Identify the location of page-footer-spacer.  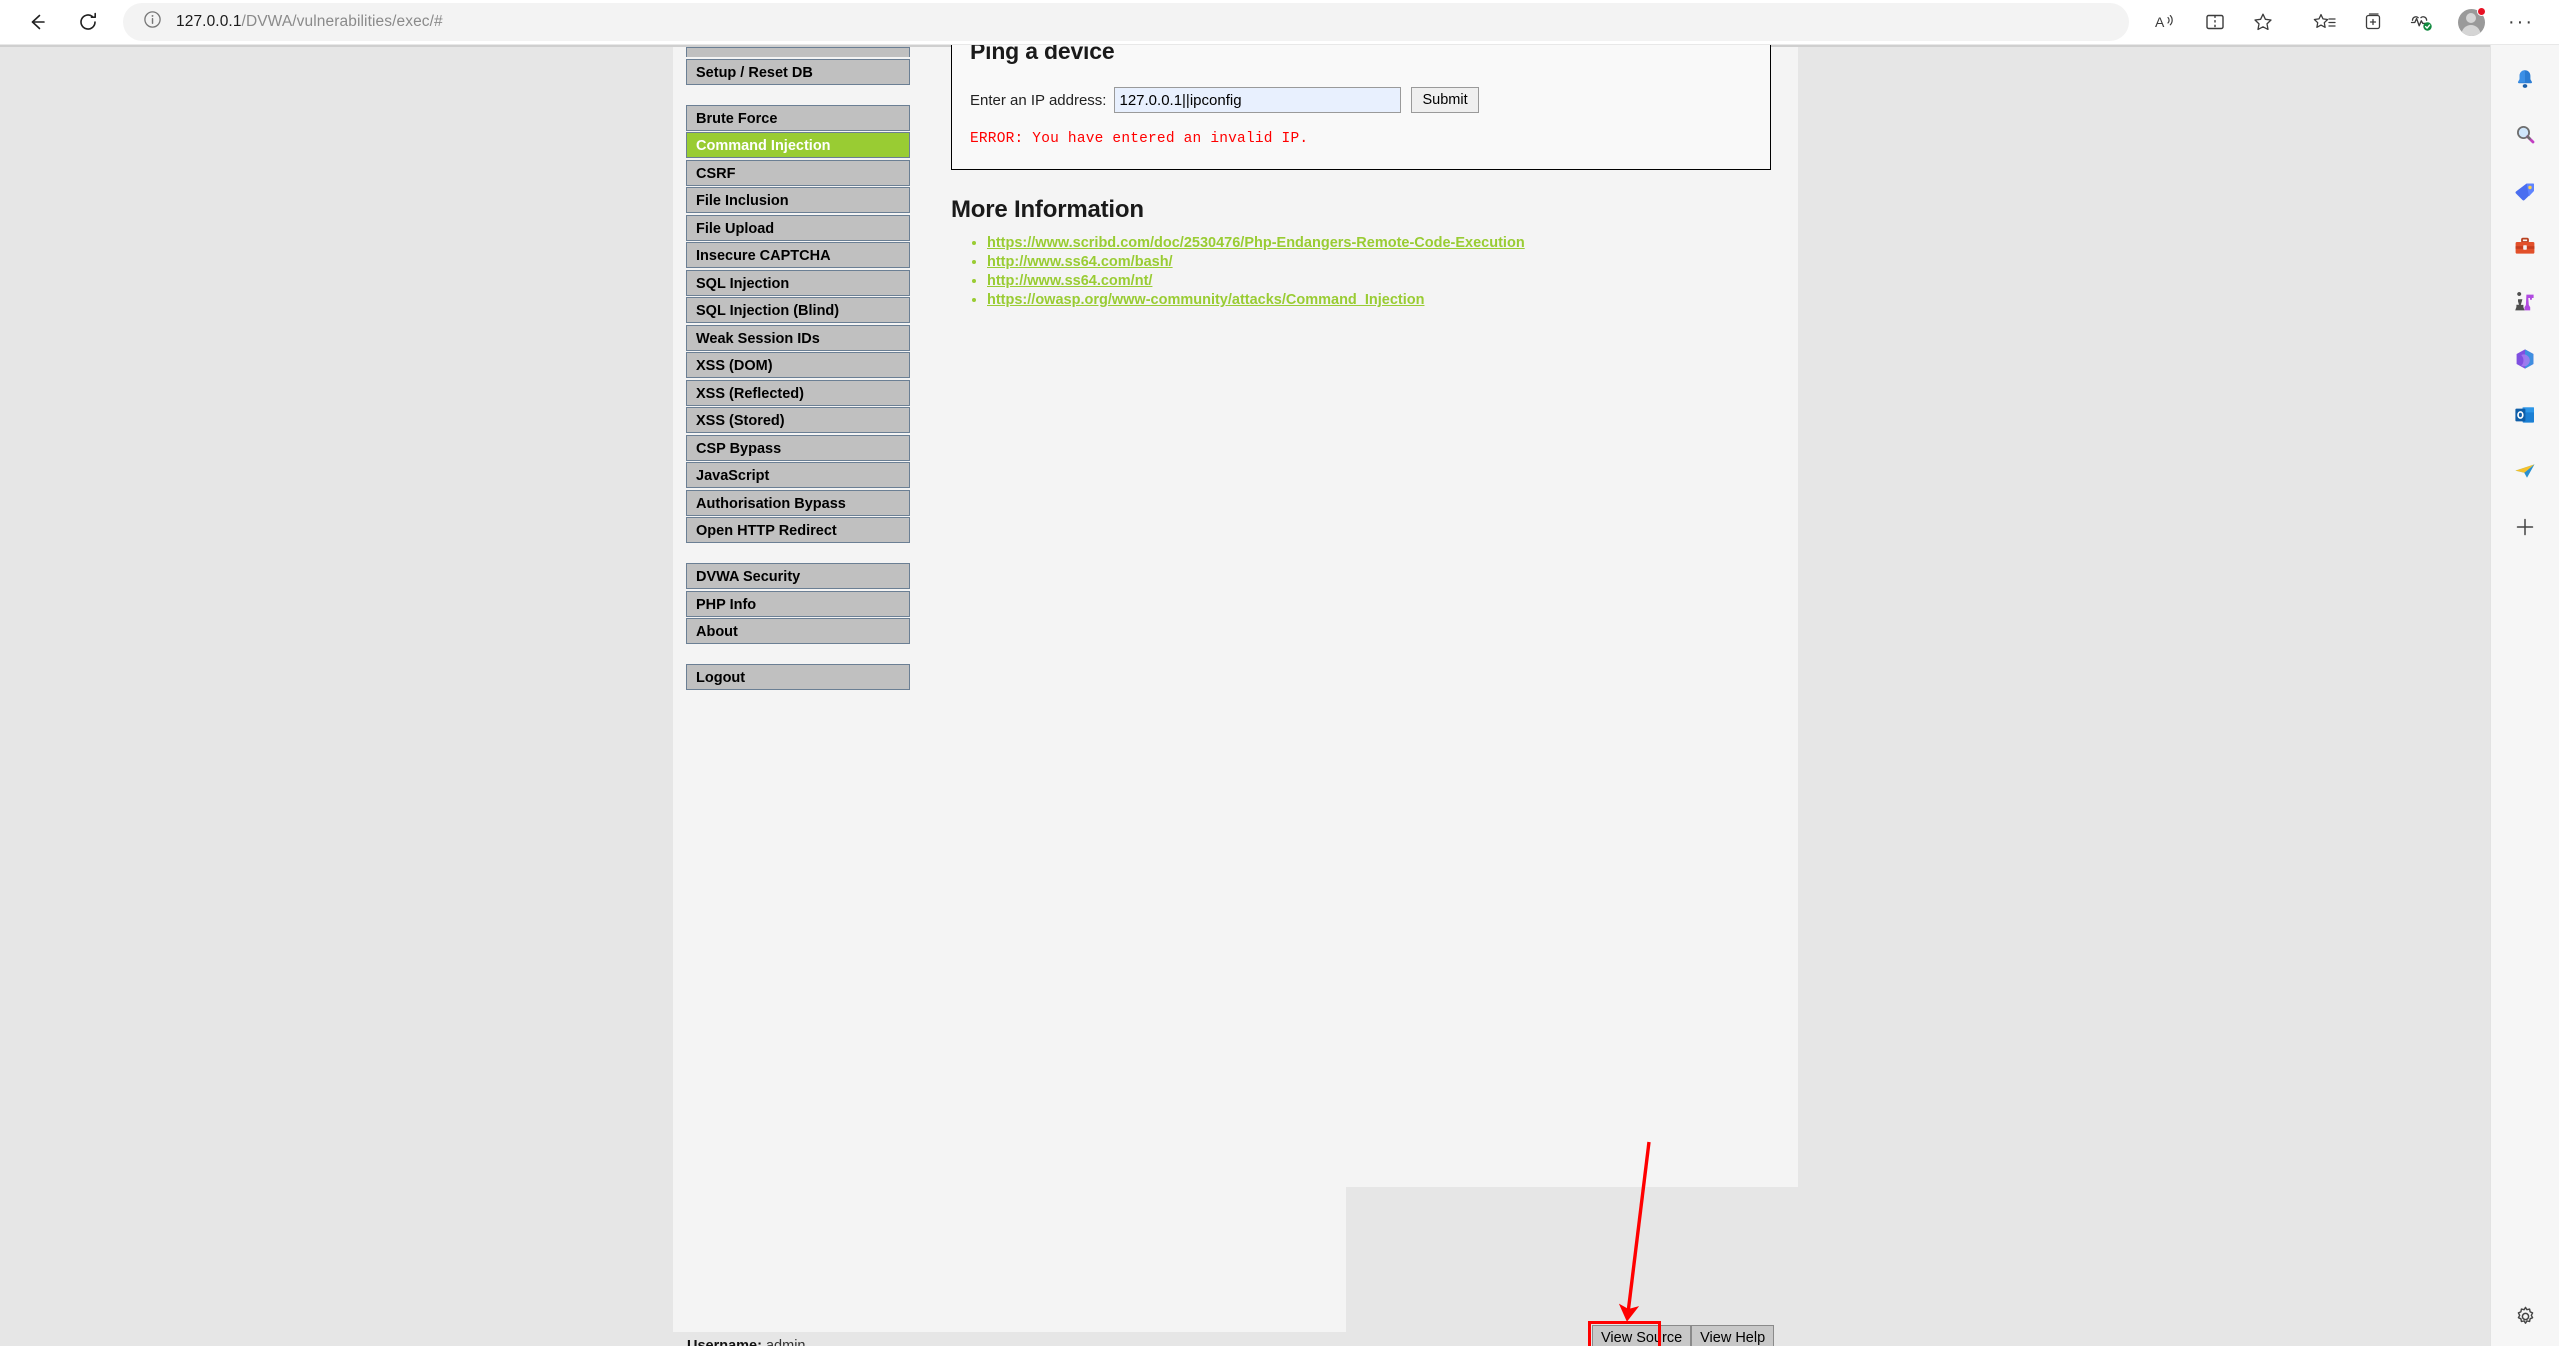
(1908, 1266).